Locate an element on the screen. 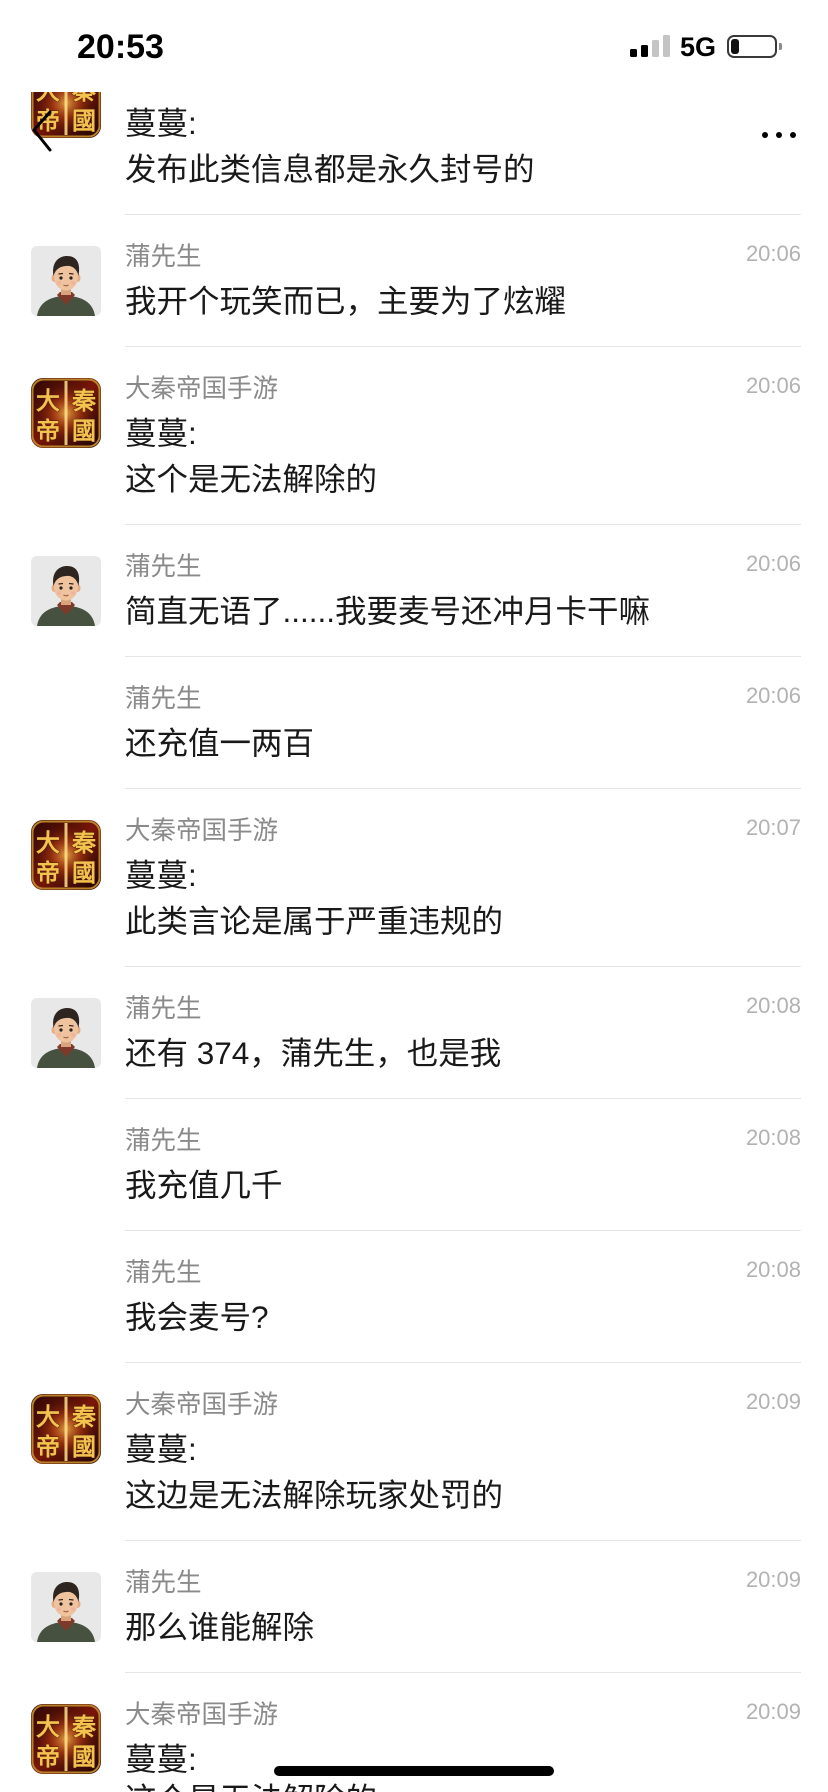 Image resolution: width=828 pixels, height=1792 pixels. back-button is located at coordinates (42, 131).